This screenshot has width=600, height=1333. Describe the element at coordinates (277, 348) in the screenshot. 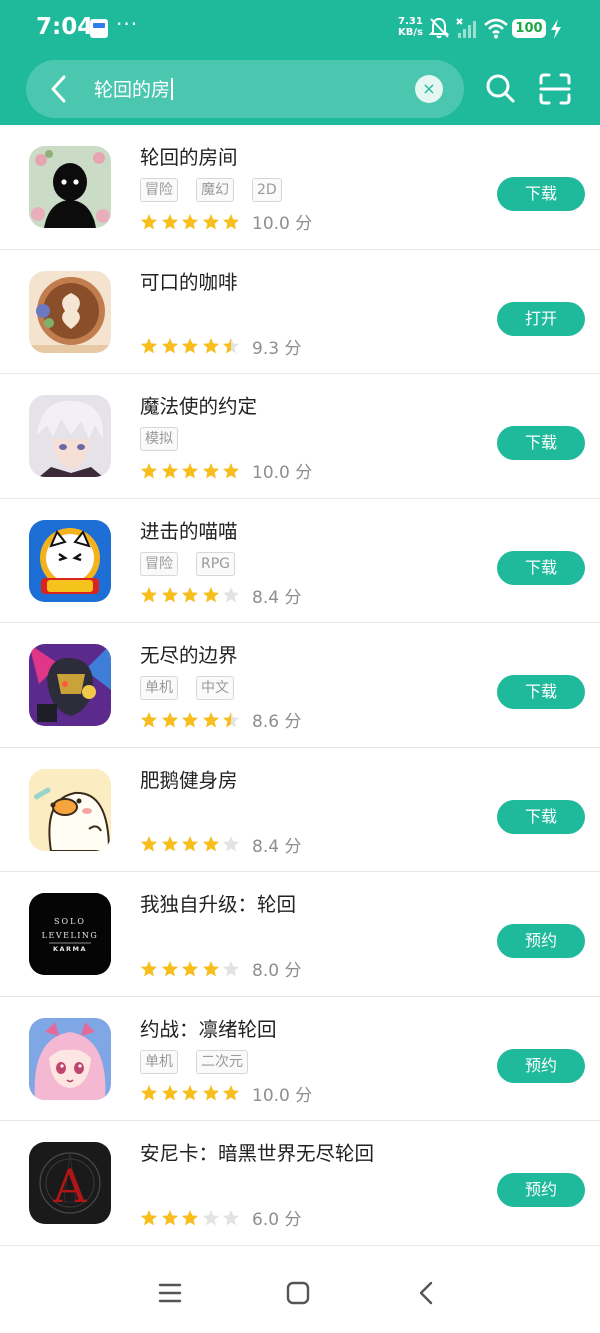

I see `rating-score: 9.3 分` at that location.